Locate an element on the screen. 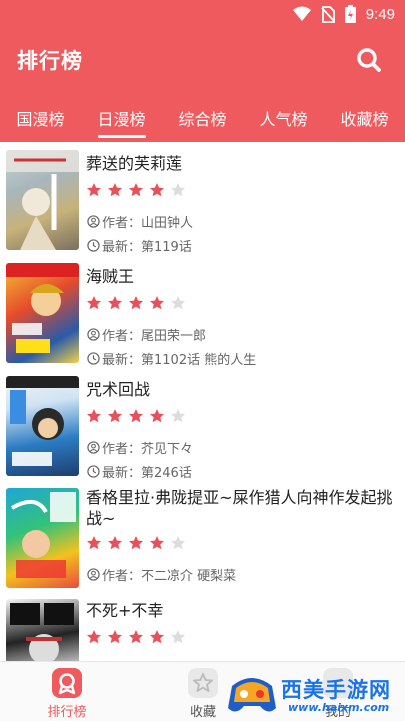  author-text: 作者：尾田荣一郎 is located at coordinates (154, 336).